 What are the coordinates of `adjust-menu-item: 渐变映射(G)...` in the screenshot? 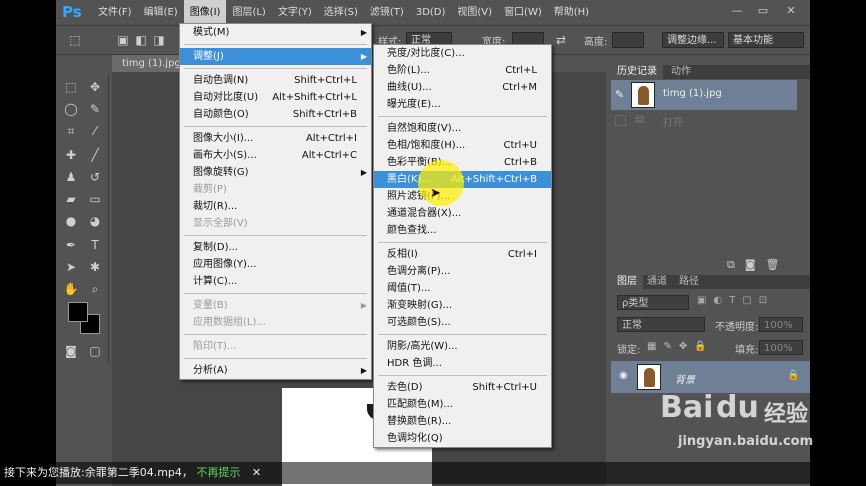 It's located at (462, 305).